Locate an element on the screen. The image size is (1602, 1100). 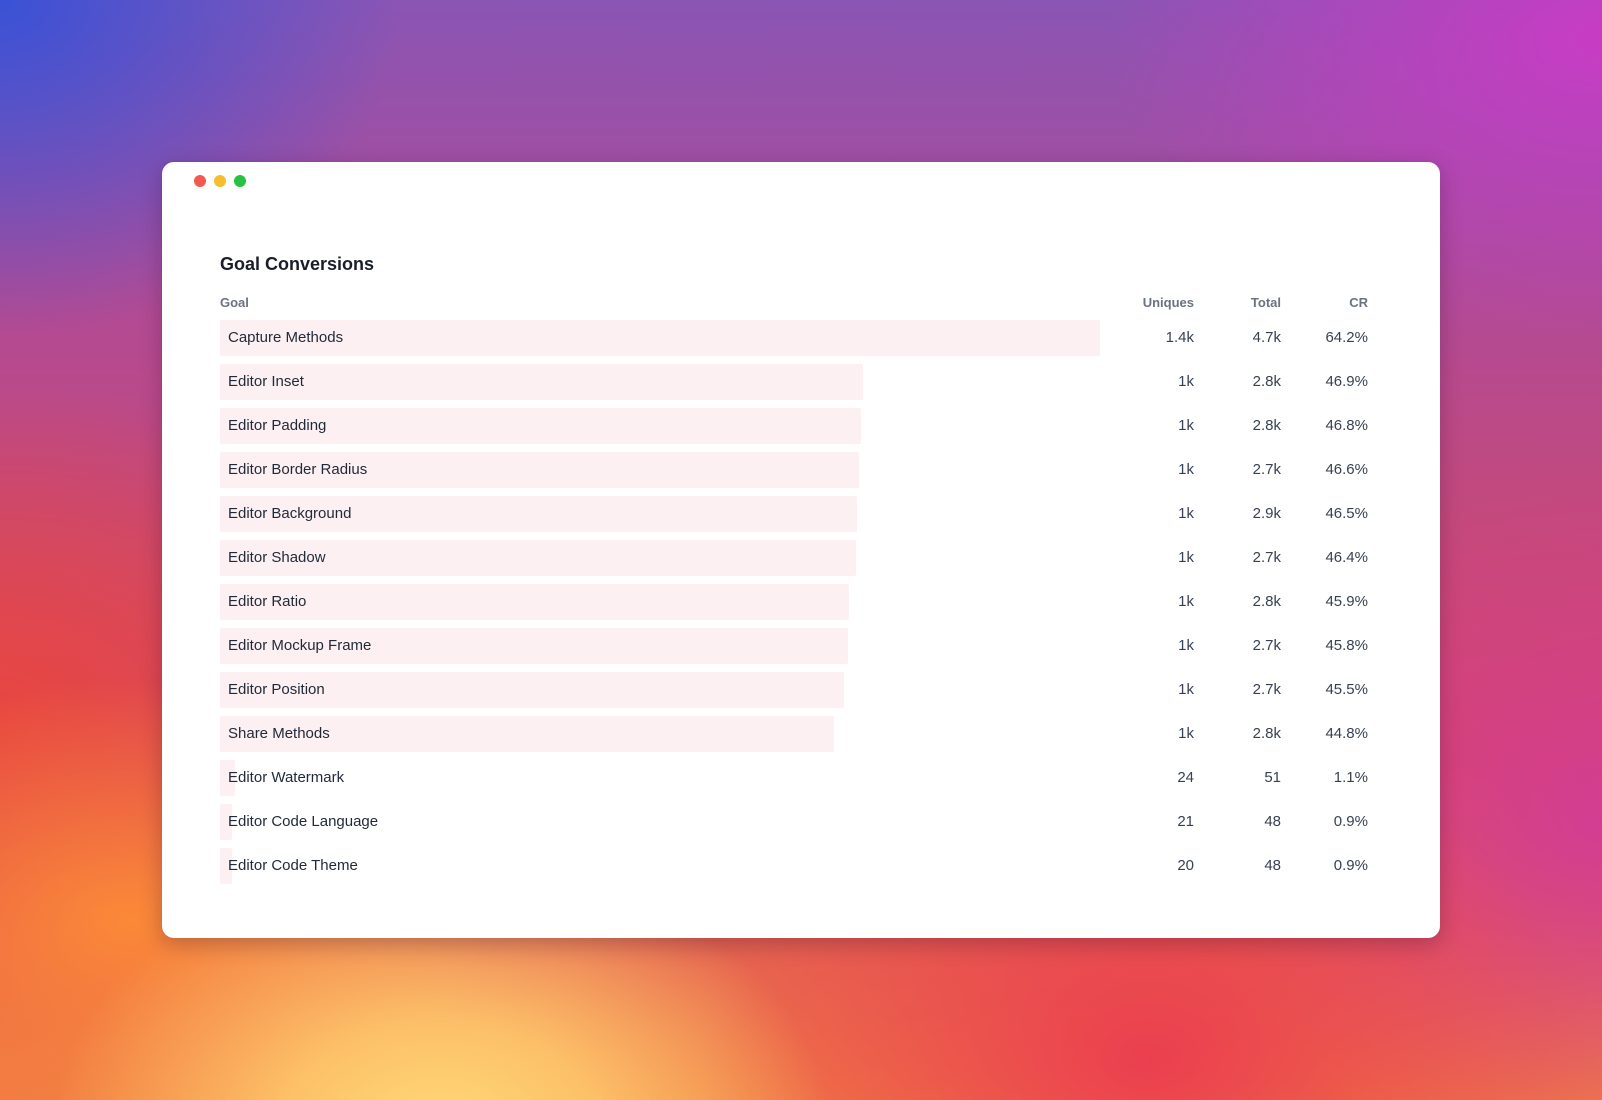
goal-total: 51 is located at coordinates (1272, 777).